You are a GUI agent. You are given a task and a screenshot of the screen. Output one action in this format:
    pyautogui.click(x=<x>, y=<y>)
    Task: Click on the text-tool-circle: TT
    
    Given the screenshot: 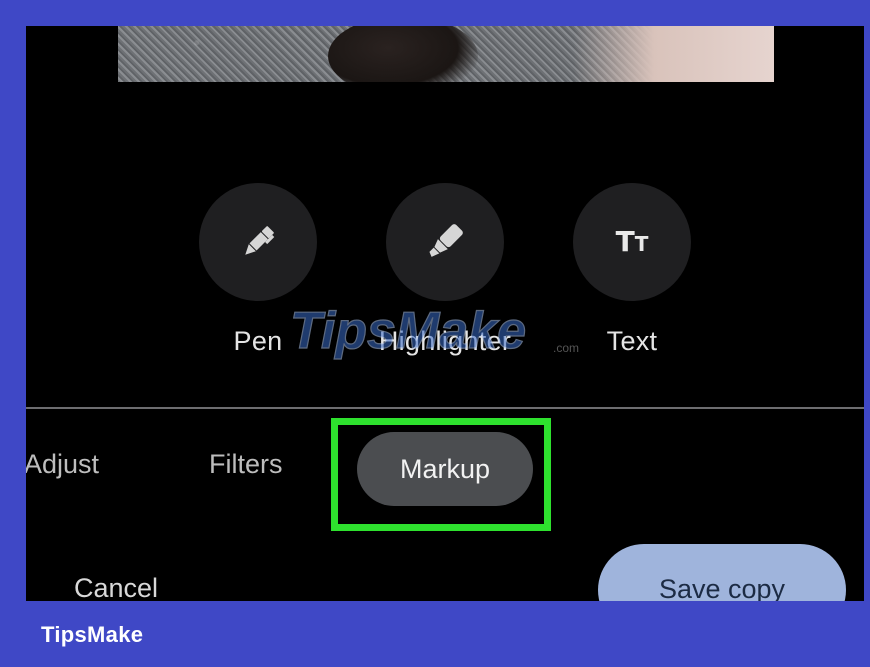 What is the action you would take?
    pyautogui.click(x=632, y=242)
    